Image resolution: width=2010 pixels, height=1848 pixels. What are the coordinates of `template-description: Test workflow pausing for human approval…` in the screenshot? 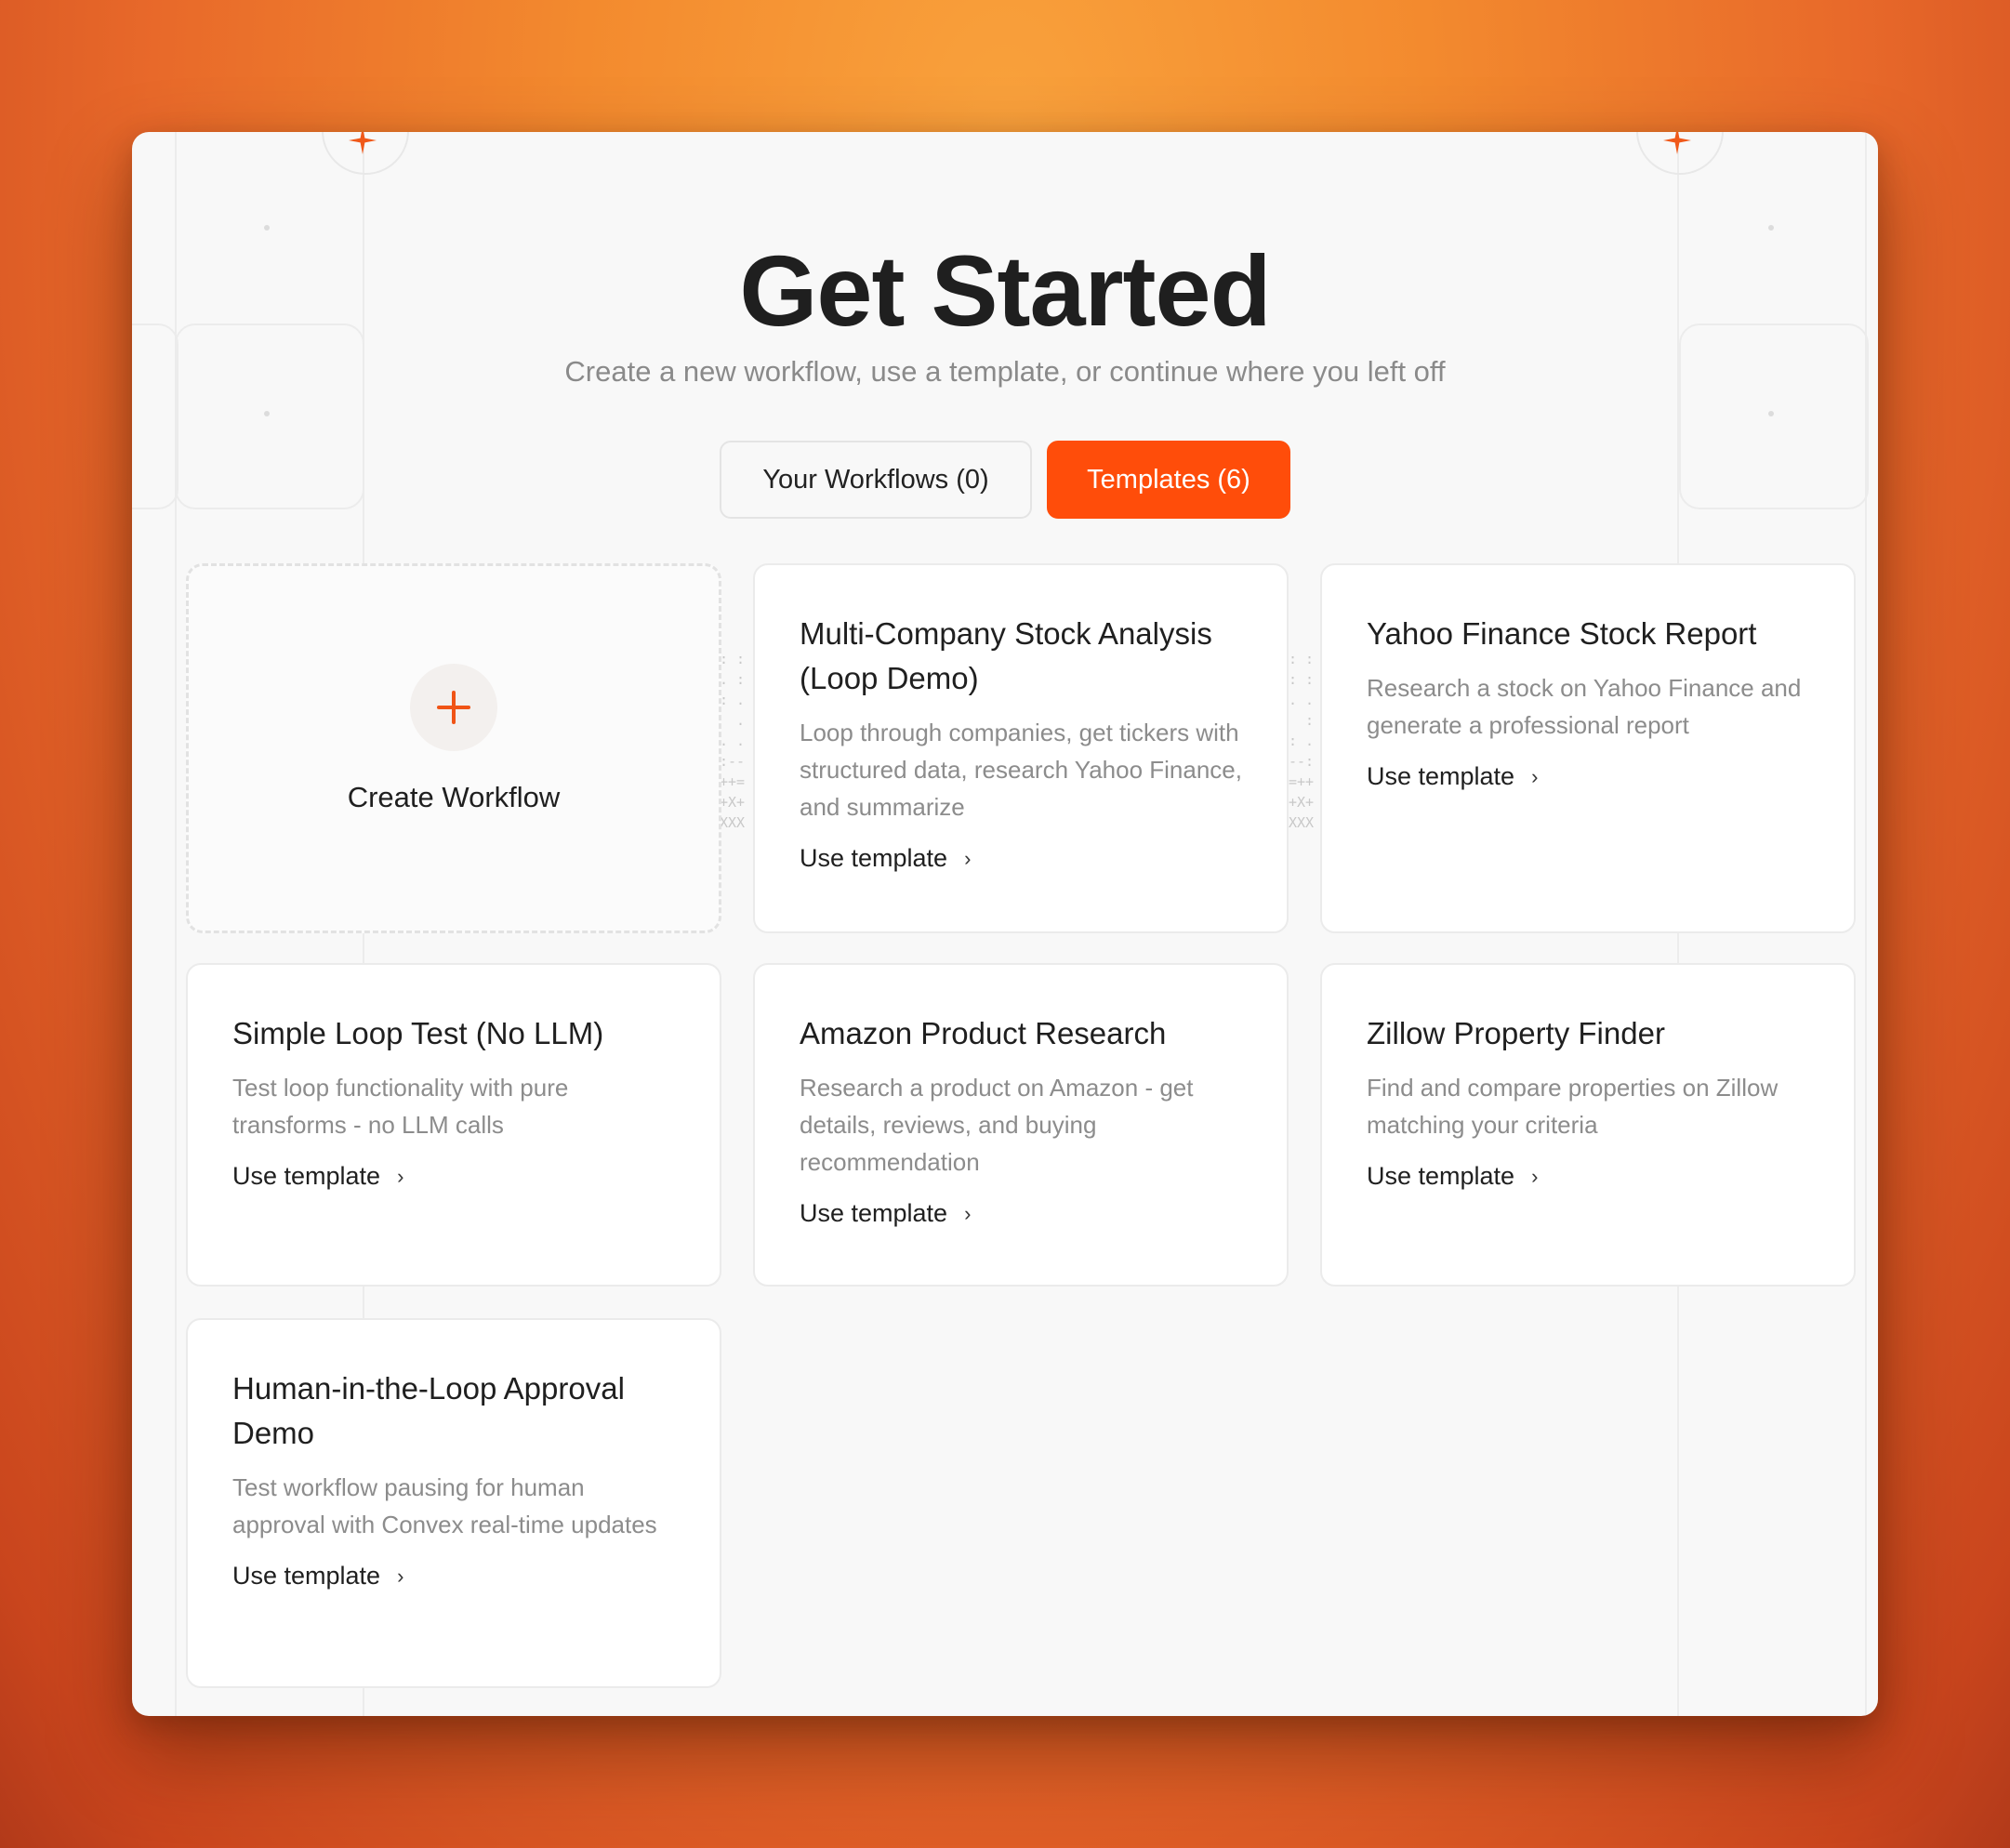 It's located at (444, 1505).